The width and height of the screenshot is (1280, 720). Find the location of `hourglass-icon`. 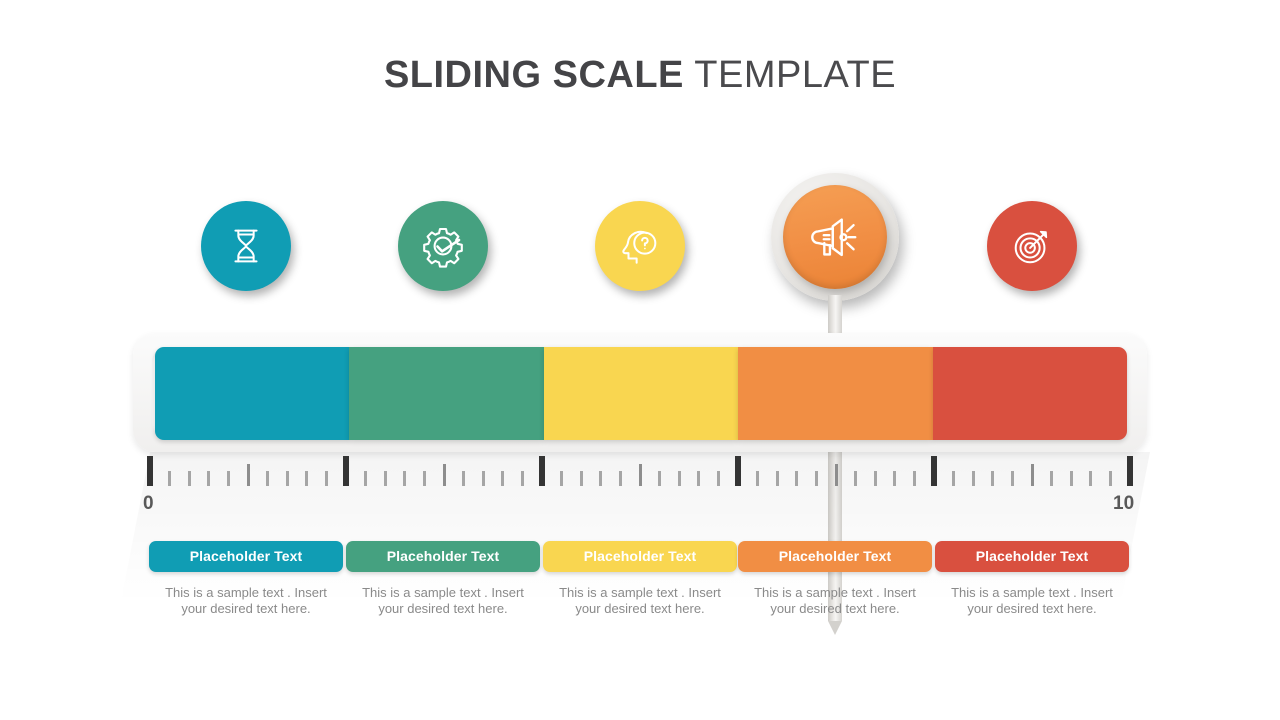

hourglass-icon is located at coordinates (246, 246).